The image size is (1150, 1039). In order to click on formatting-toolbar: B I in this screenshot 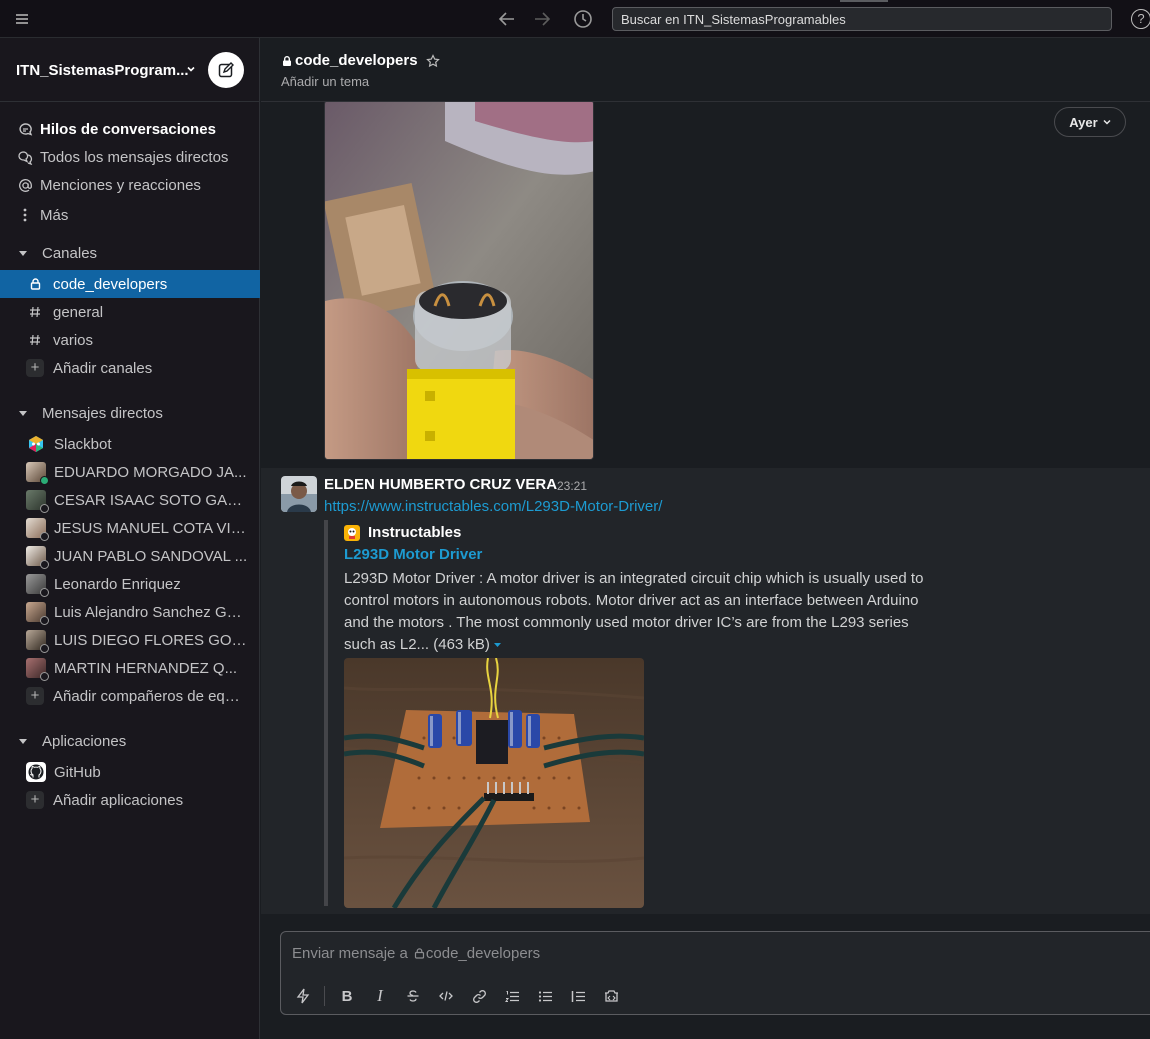, I will do `click(459, 996)`.